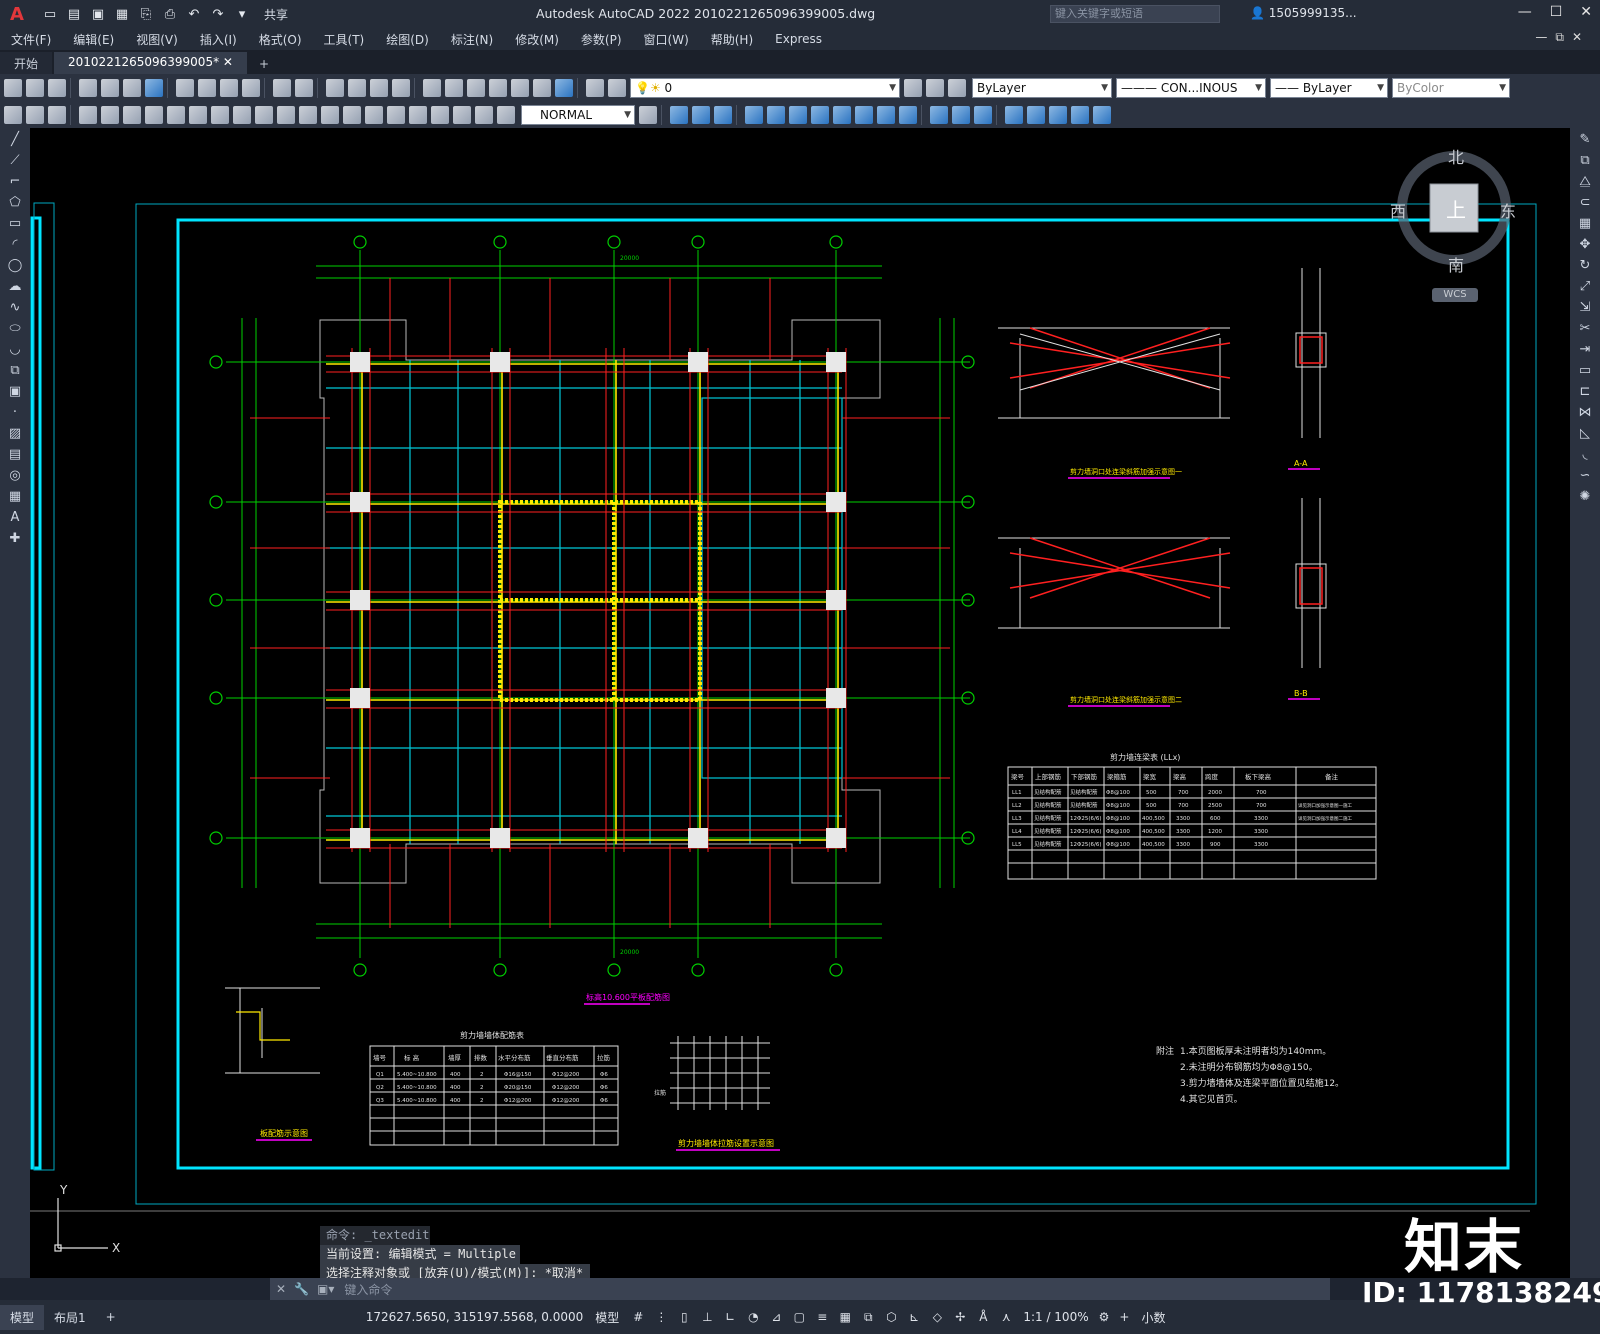 The height and width of the screenshot is (1334, 1600). Describe the element at coordinates (396, 114) in the screenshot. I see `center-mark-icon` at that location.